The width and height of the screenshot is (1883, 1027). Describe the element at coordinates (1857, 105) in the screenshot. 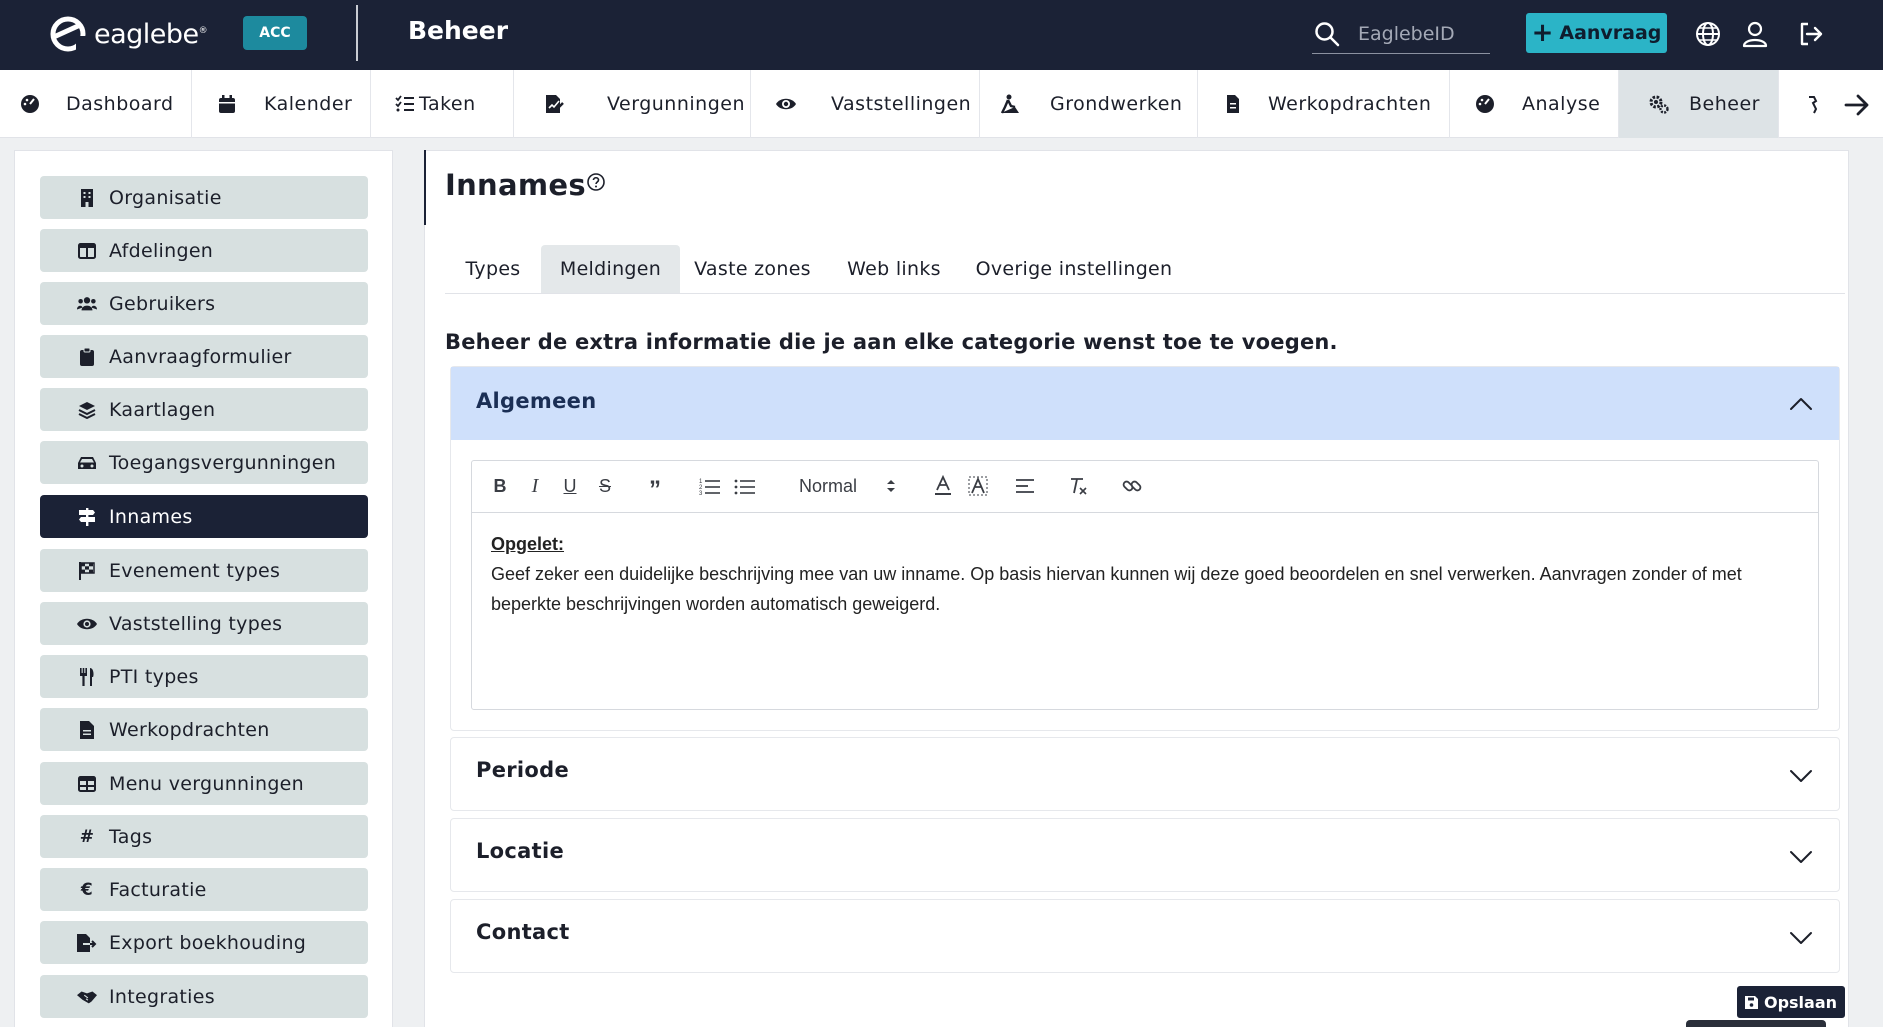

I see `arrow-right-icon` at that location.